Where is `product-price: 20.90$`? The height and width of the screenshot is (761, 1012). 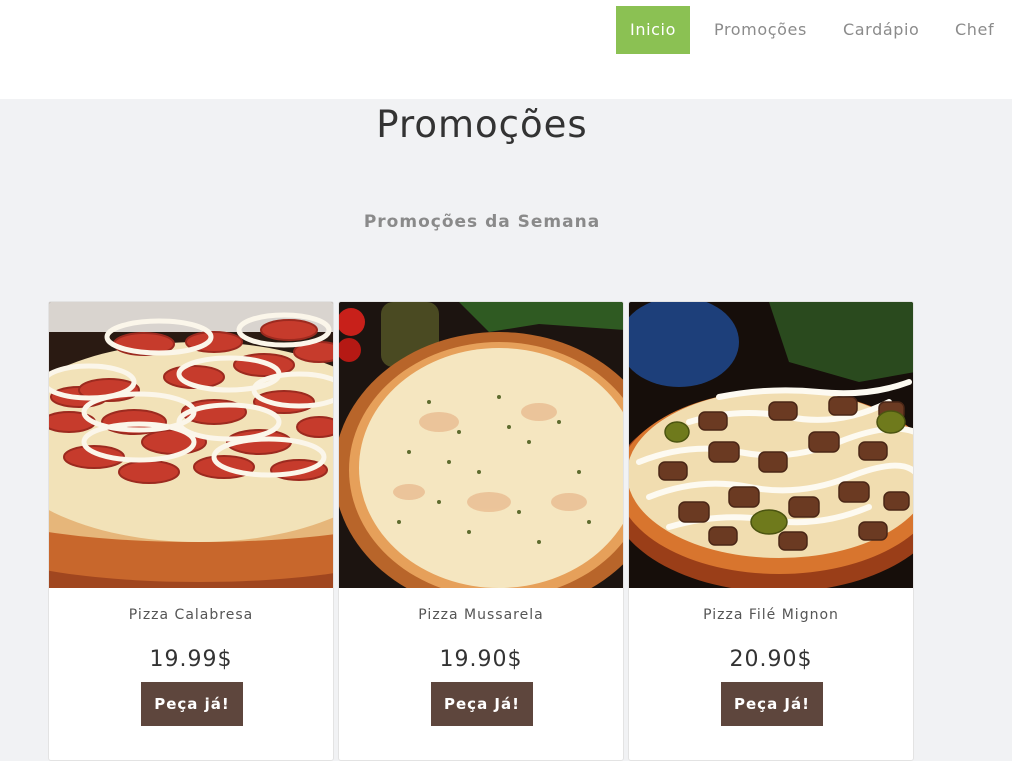
product-price: 20.90$ is located at coordinates (771, 659).